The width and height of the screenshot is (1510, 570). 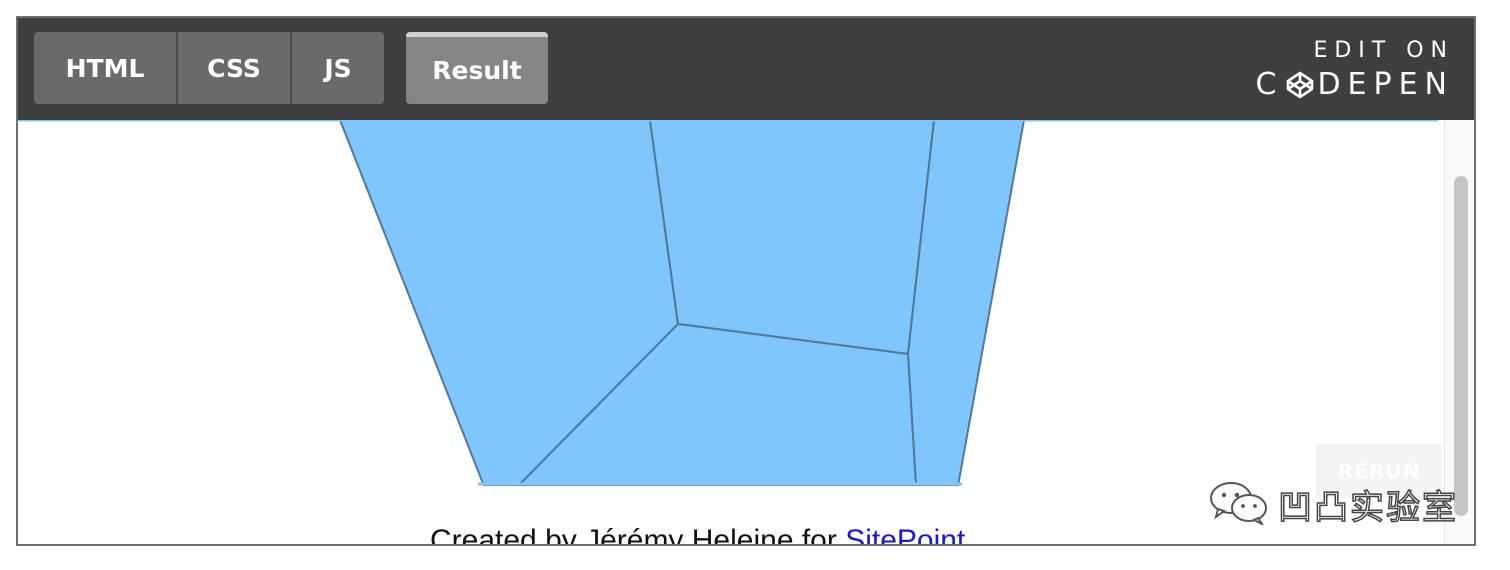 What do you see at coordinates (1367, 508) in the screenshot?
I see `watermark-text: 凹凸实验室` at bounding box center [1367, 508].